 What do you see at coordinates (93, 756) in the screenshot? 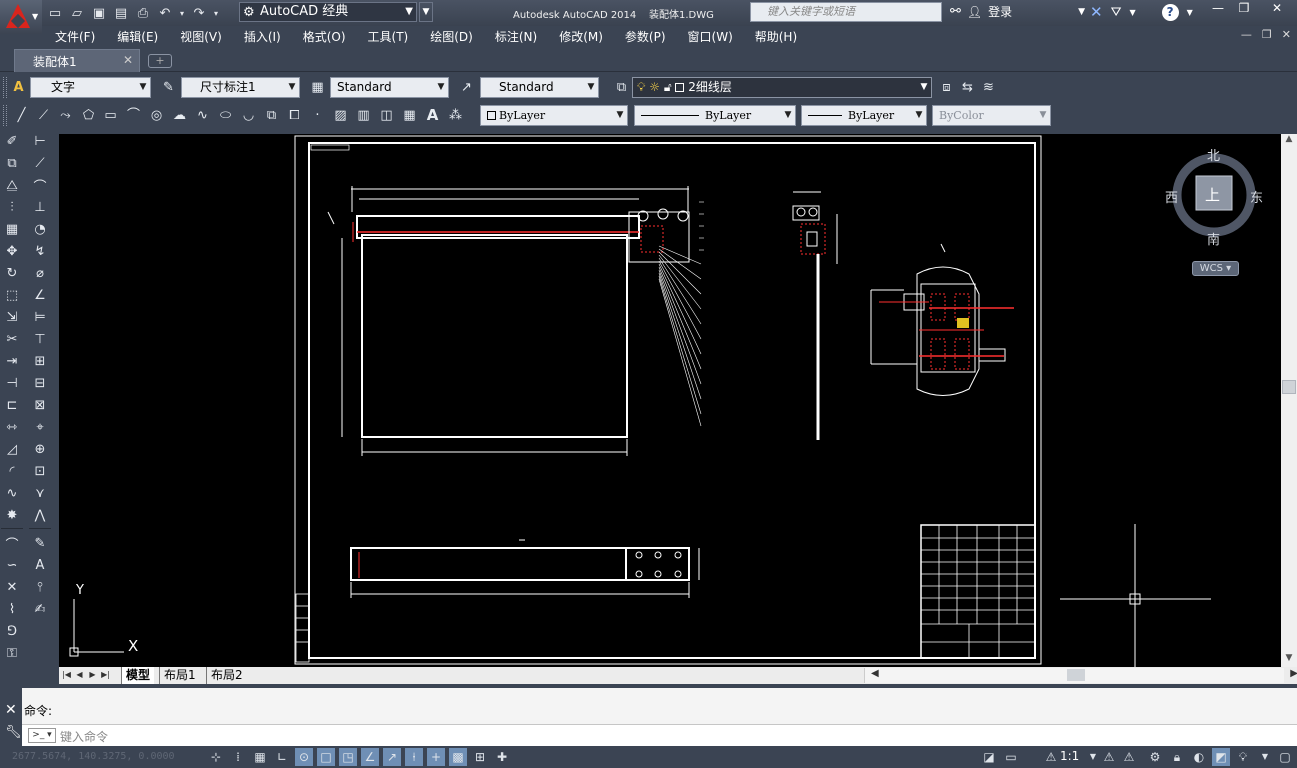
I see `coordinate-readout: 2677.5674, 140.3275, 0.0000` at bounding box center [93, 756].